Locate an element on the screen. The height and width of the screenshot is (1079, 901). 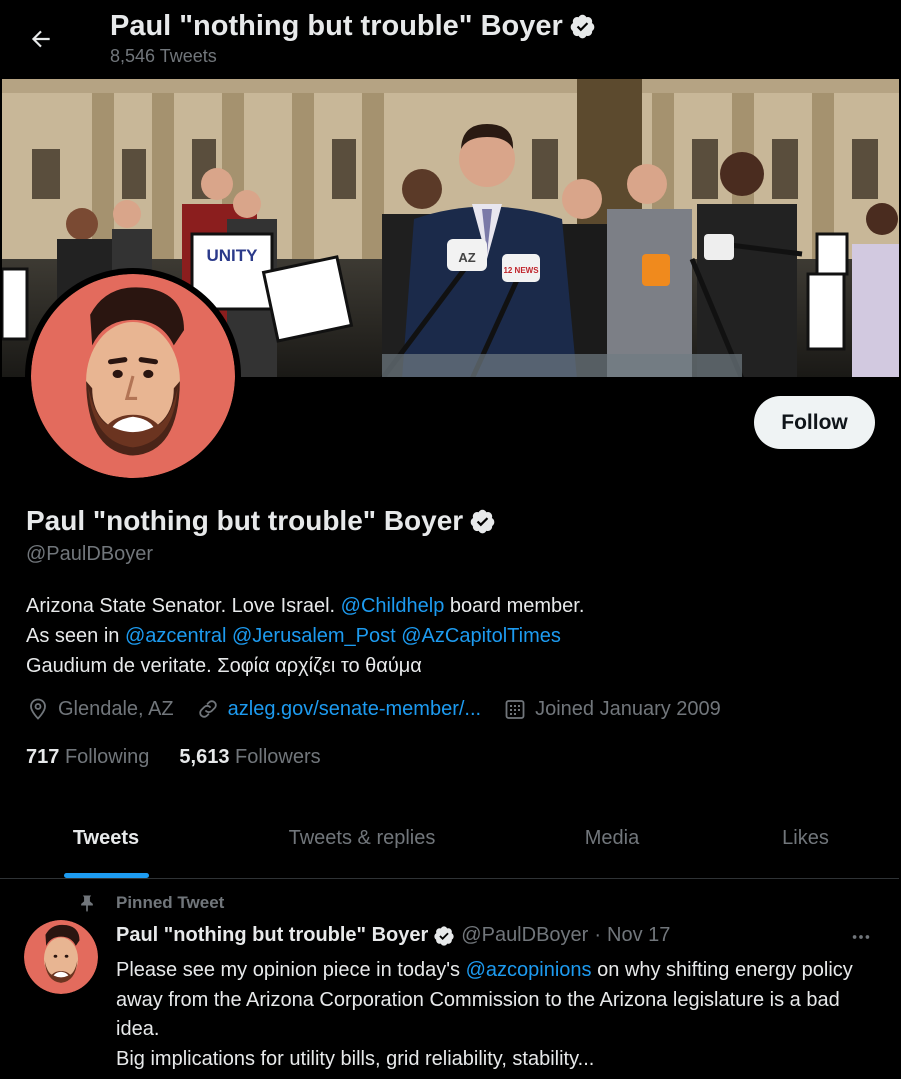
profile-display-name: Paul "nothing but trouble" Boyer is located at coordinates (245, 520).